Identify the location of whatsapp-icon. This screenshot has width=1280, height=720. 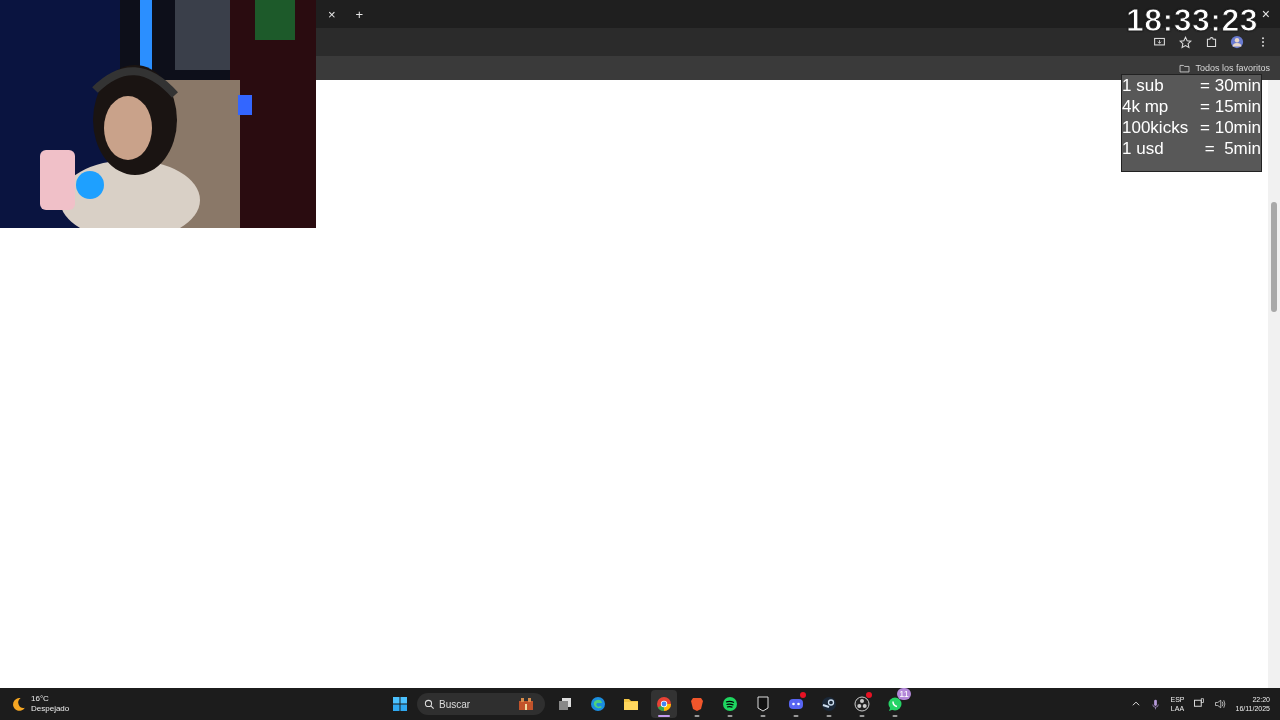
(895, 704).